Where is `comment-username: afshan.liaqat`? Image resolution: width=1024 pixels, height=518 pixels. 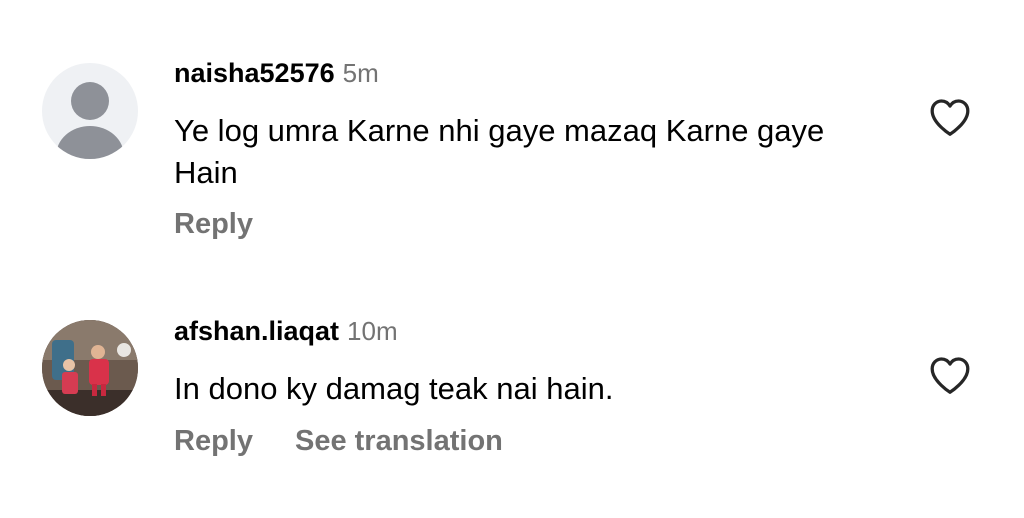 comment-username: afshan.liaqat is located at coordinates (256, 331).